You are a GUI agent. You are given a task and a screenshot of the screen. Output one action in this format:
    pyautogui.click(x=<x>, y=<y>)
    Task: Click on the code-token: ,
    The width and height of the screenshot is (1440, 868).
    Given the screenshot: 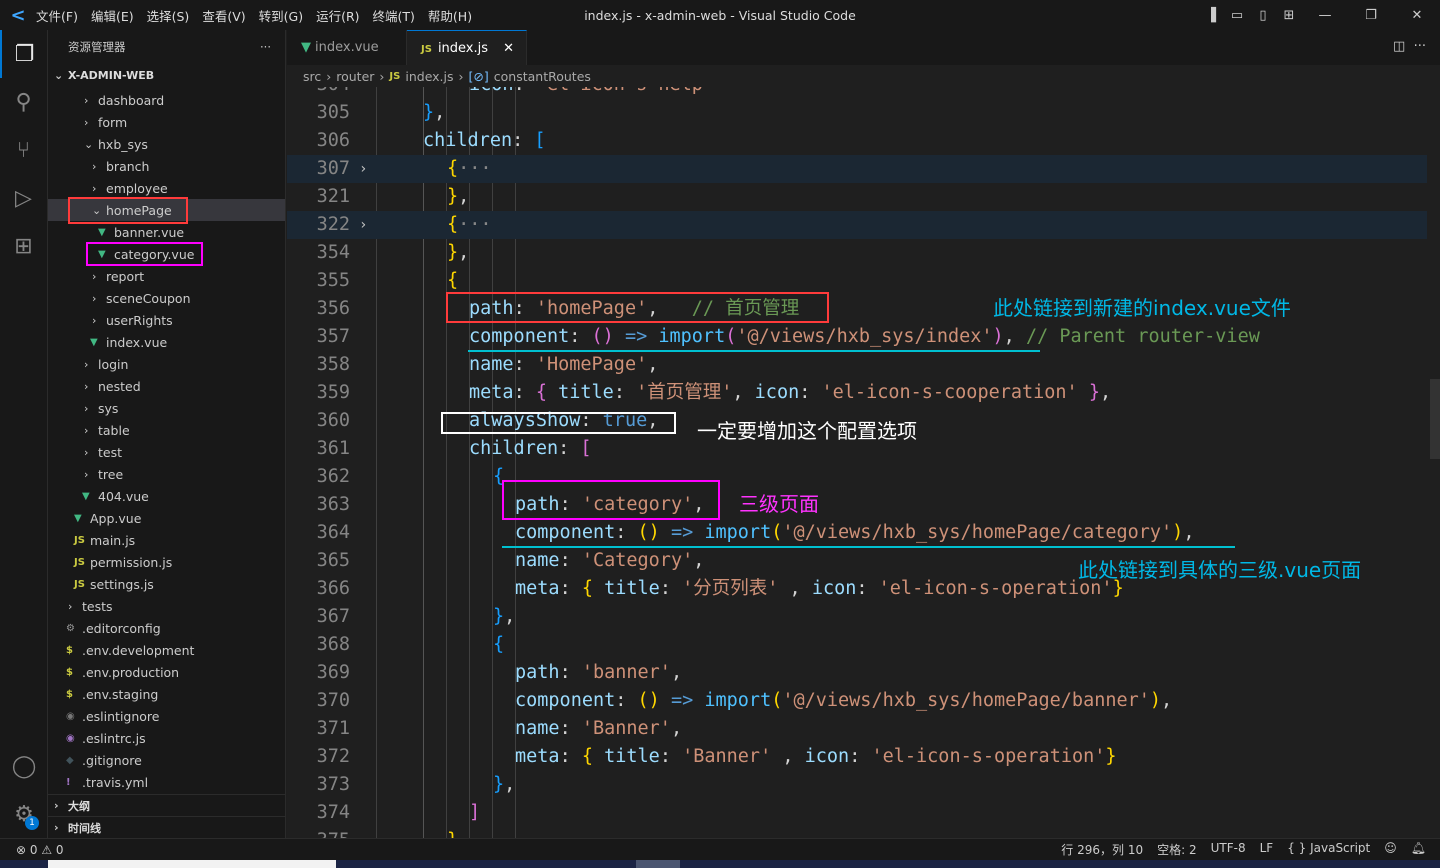 What is the action you would take?
    pyautogui.click(x=464, y=196)
    